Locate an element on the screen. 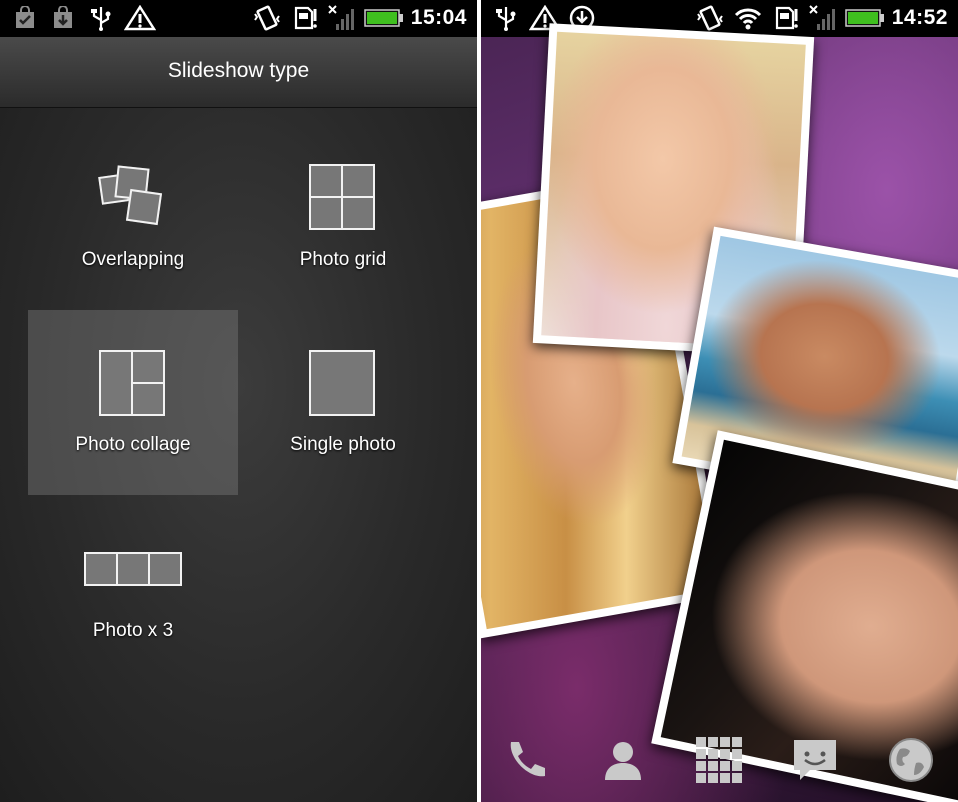 The image size is (958, 802). option-label: Single photo is located at coordinates (343, 444).